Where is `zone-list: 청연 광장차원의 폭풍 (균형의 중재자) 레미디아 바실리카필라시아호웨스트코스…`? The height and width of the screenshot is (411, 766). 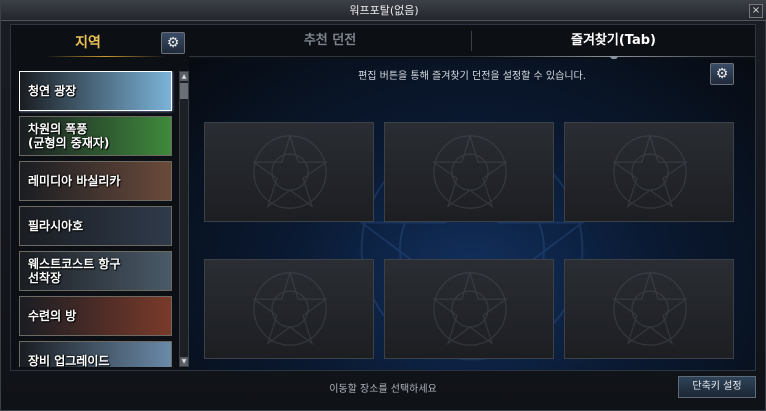 zone-list: 청연 광장차원의 폭풍 (균형의 중재자) 레미디아 바실리카필라시아호웨스트코스… is located at coordinates (97, 219).